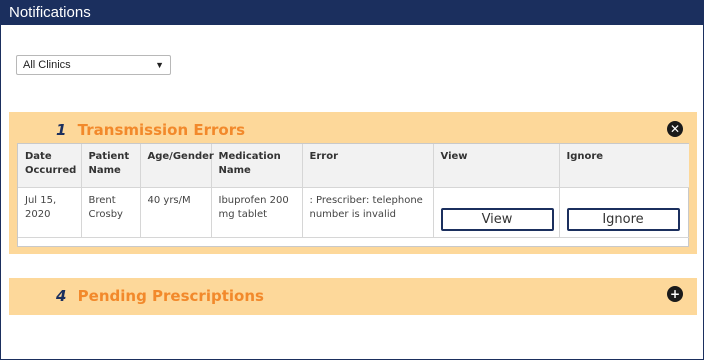 The height and width of the screenshot is (360, 704). I want to click on page-title: Notifications, so click(352, 13).